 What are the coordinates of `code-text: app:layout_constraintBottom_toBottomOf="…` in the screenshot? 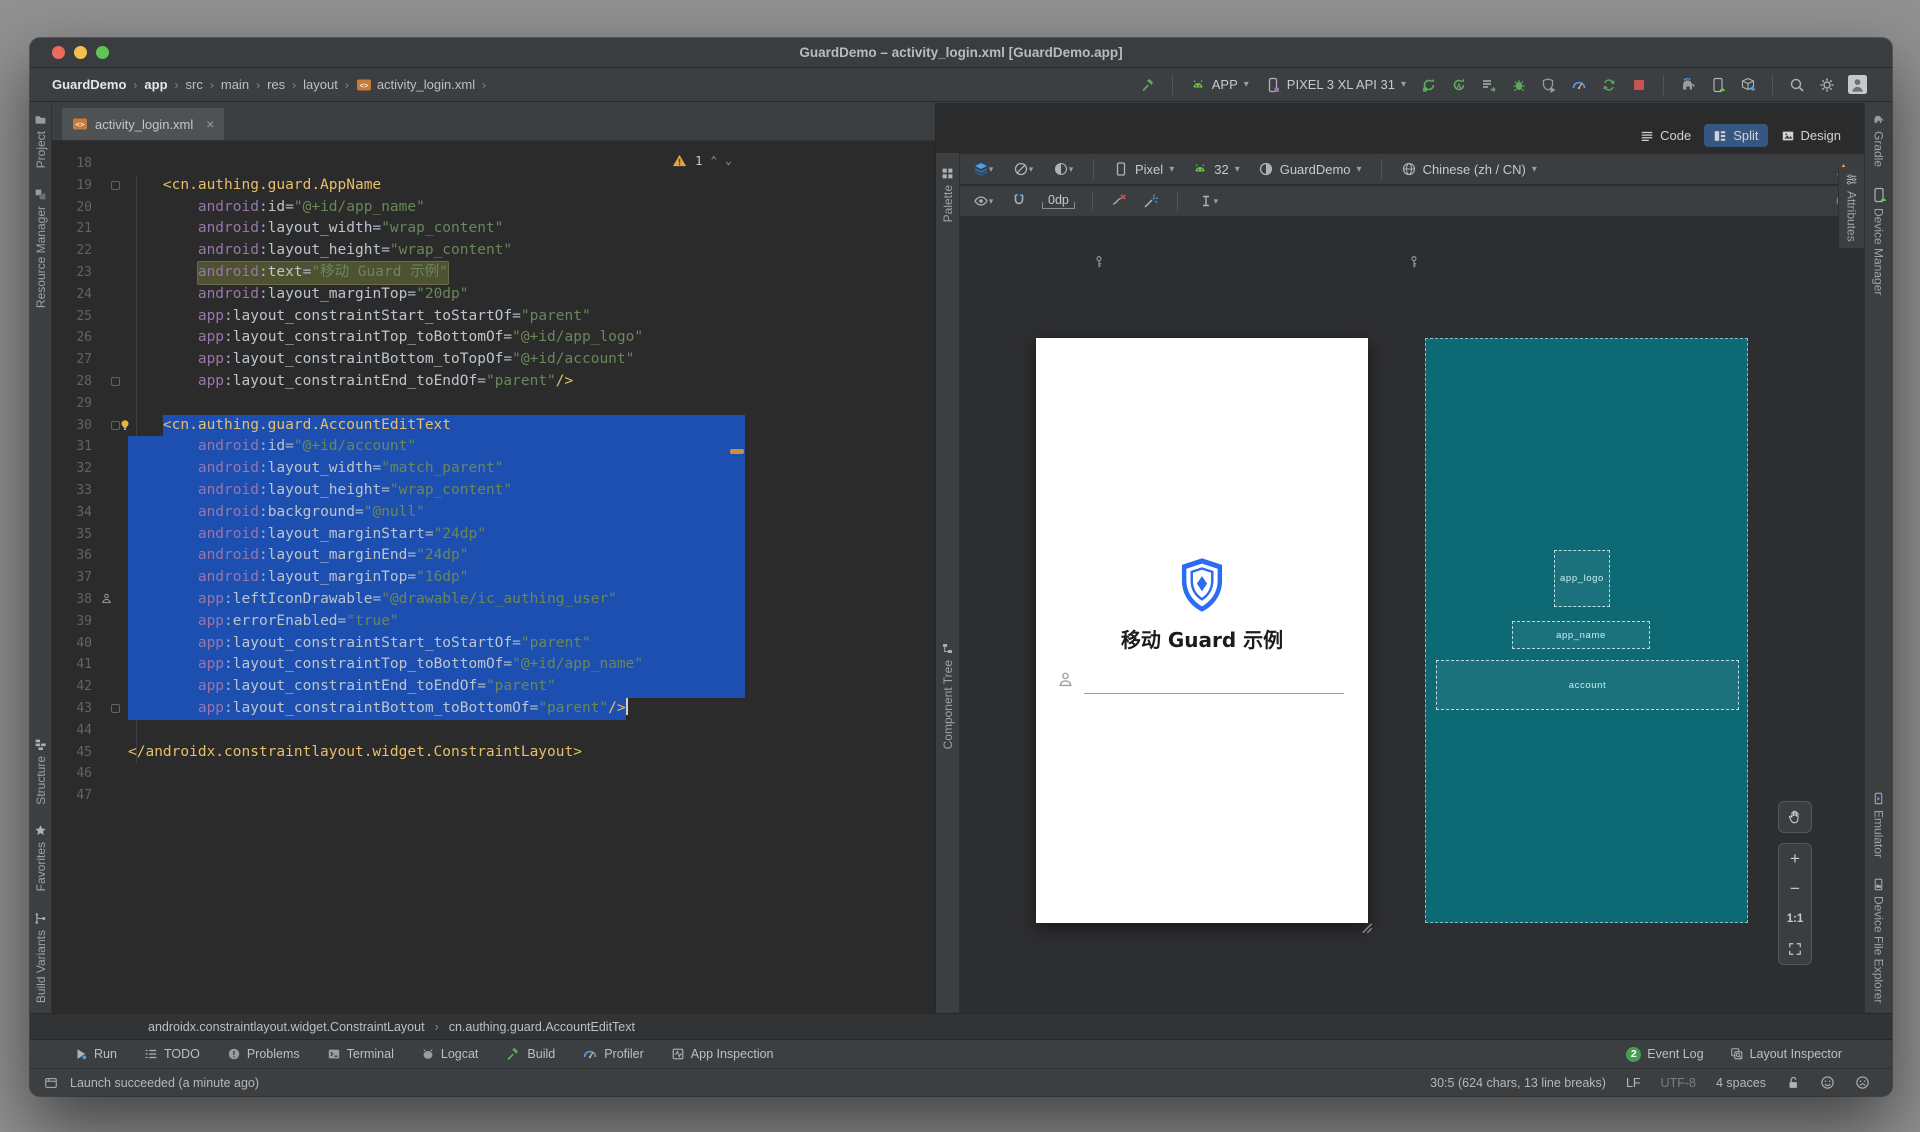 It's located at (436, 708).